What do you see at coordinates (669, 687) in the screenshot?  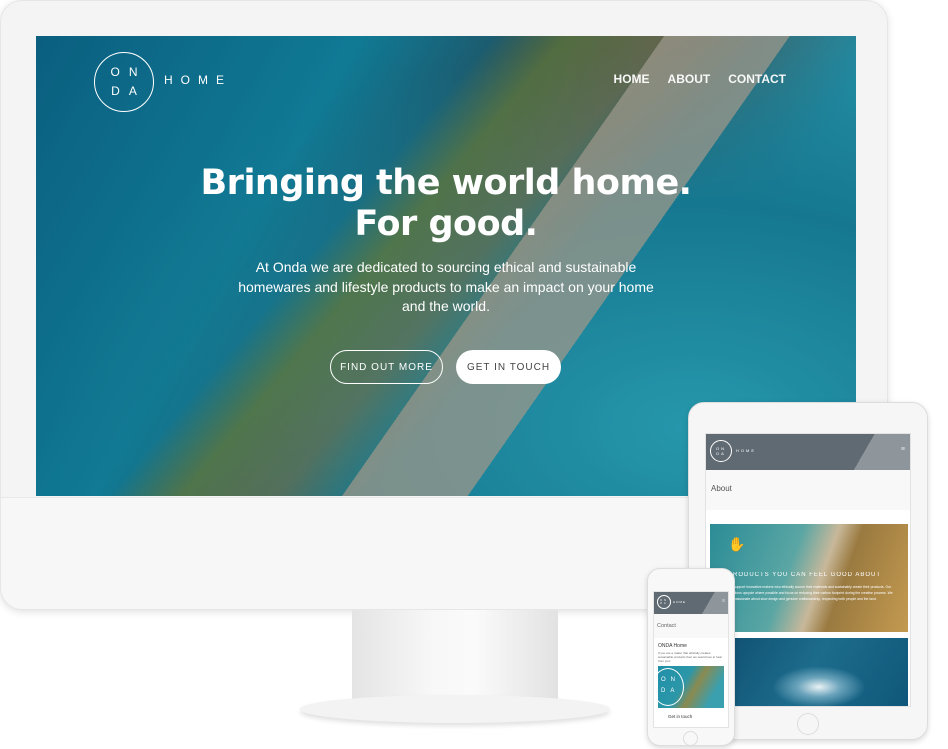 I see `onda-logo-overlay: ON DA` at bounding box center [669, 687].